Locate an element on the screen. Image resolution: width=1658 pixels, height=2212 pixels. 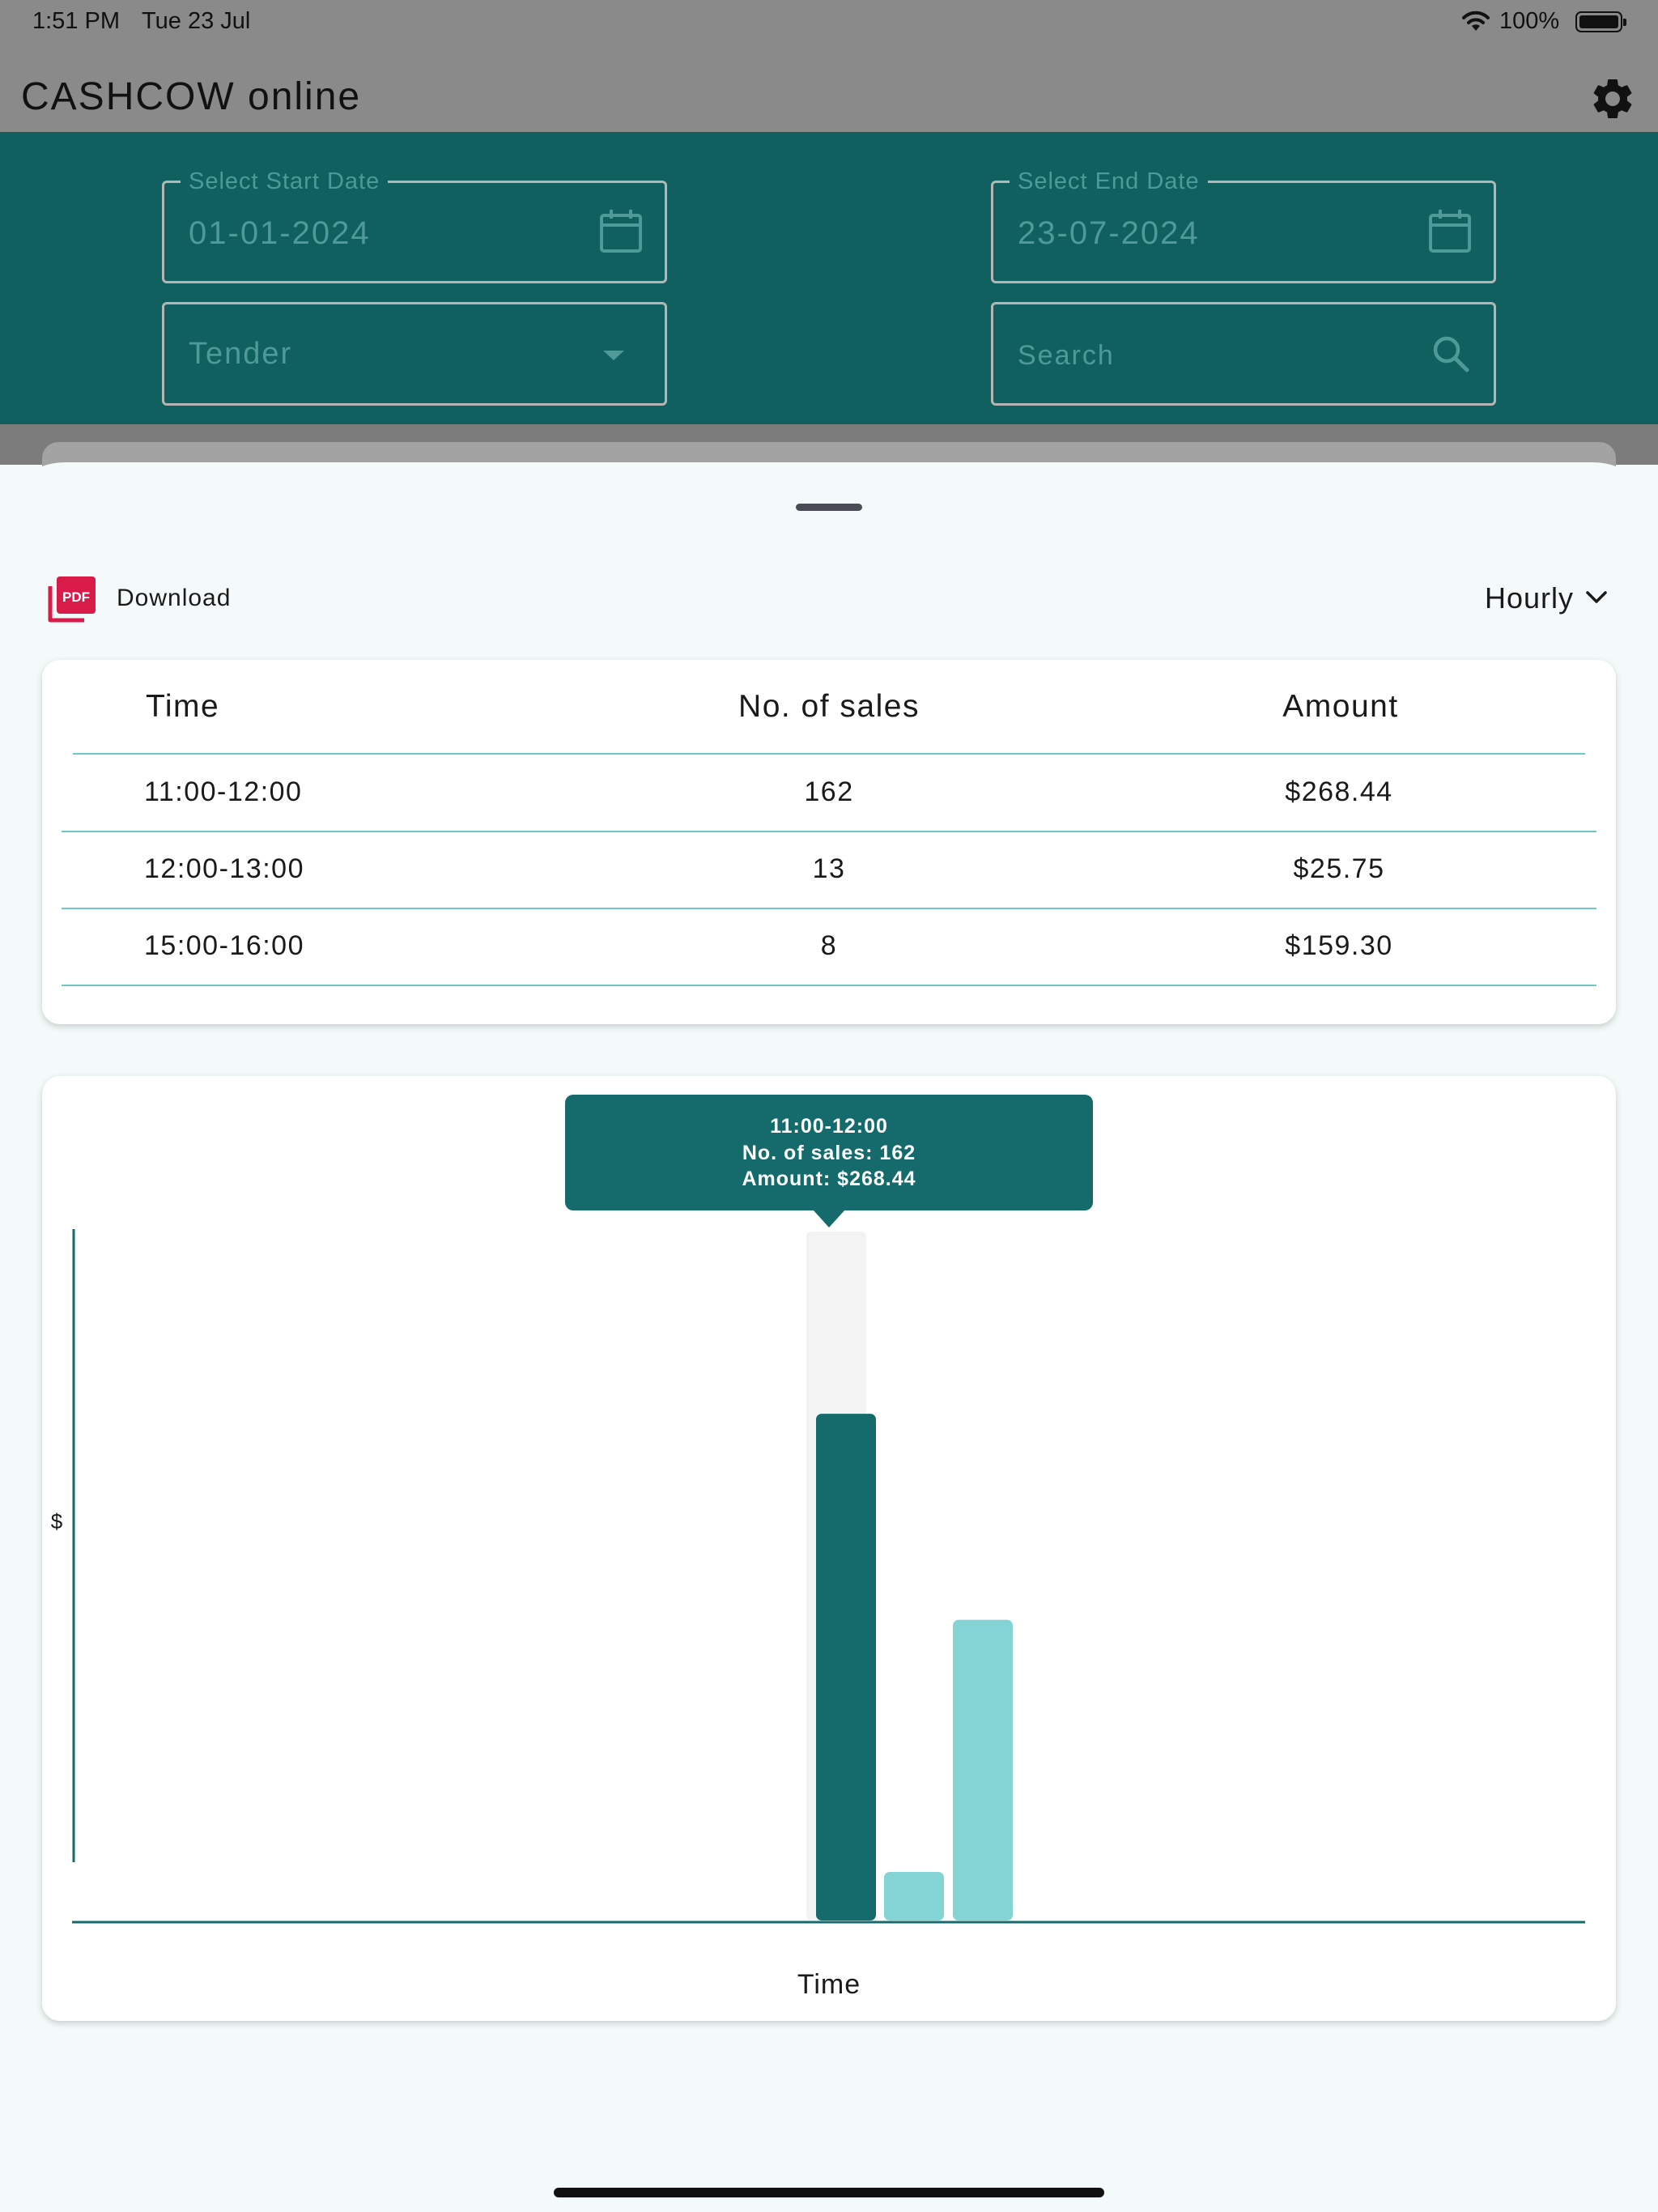
tooltip-pointer is located at coordinates (829, 1219).